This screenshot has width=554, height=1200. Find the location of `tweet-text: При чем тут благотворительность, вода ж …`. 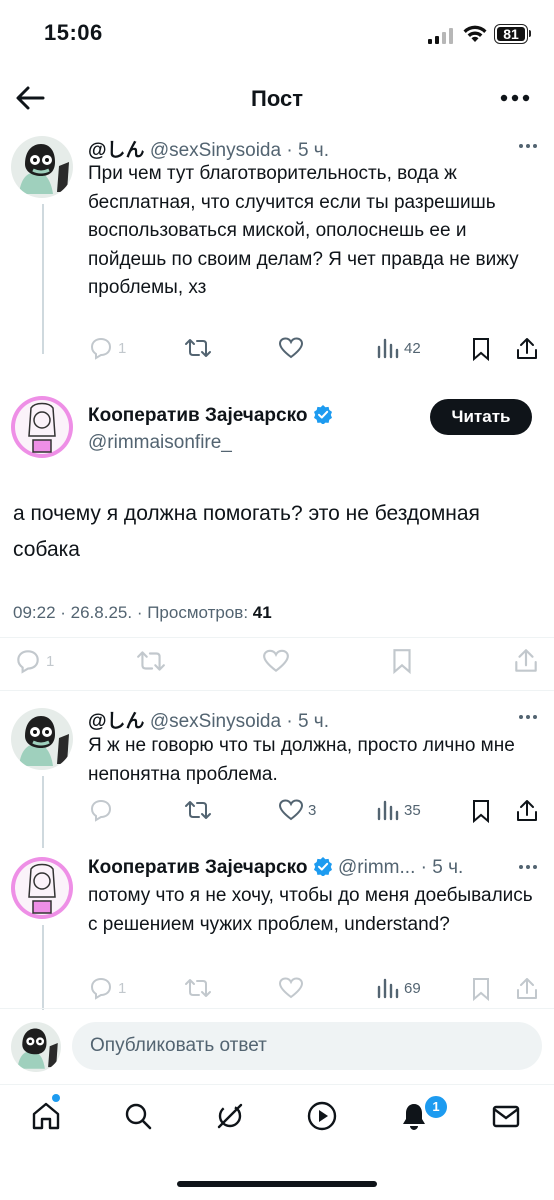

tweet-text: При чем тут благотворительность, вода ж … is located at coordinates (303, 230).